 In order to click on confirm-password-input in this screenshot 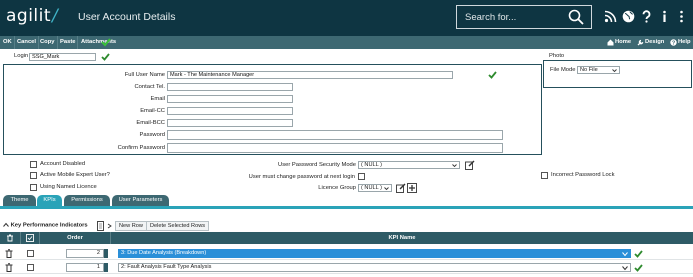, I will do `click(335, 148)`.